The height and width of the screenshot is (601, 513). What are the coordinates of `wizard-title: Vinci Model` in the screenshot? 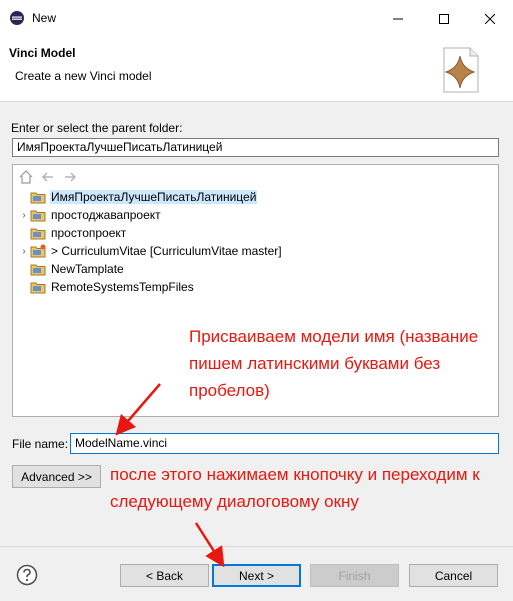 It's located at (42, 53).